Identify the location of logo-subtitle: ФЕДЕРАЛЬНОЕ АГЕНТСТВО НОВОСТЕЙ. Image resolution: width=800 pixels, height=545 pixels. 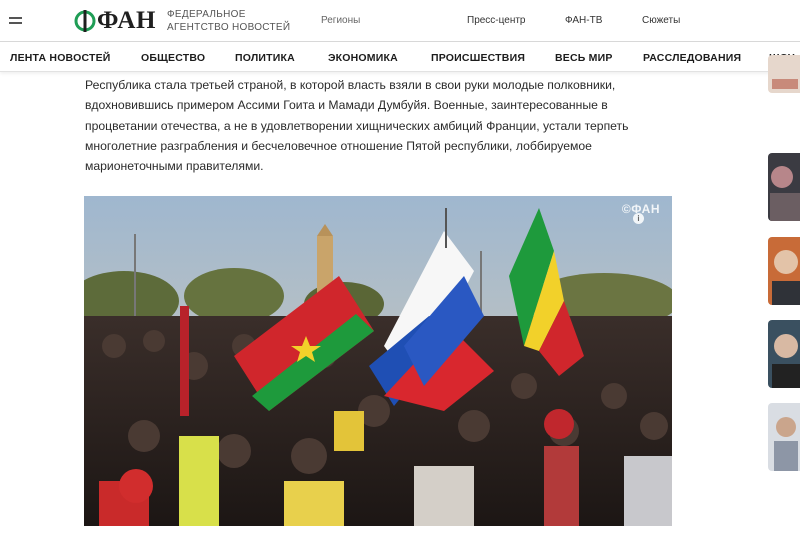
(232, 21).